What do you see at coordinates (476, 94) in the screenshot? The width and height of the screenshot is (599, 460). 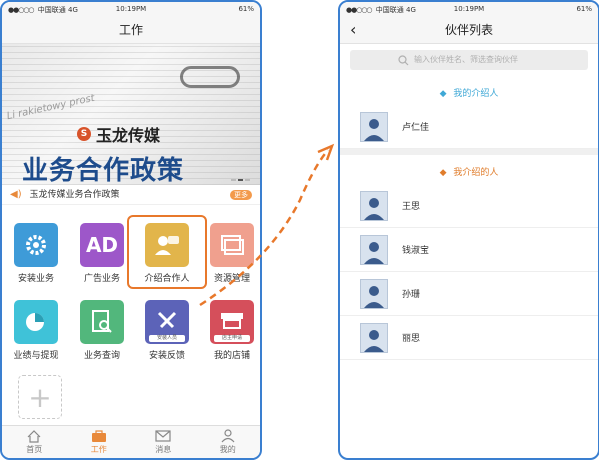 I see `section-title: 我的介绍人` at bounding box center [476, 94].